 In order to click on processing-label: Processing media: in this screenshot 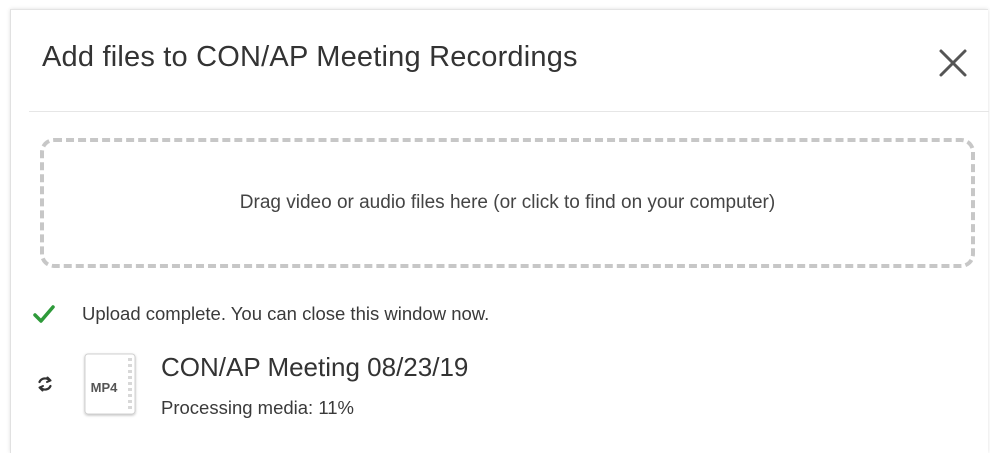, I will do `click(237, 407)`.